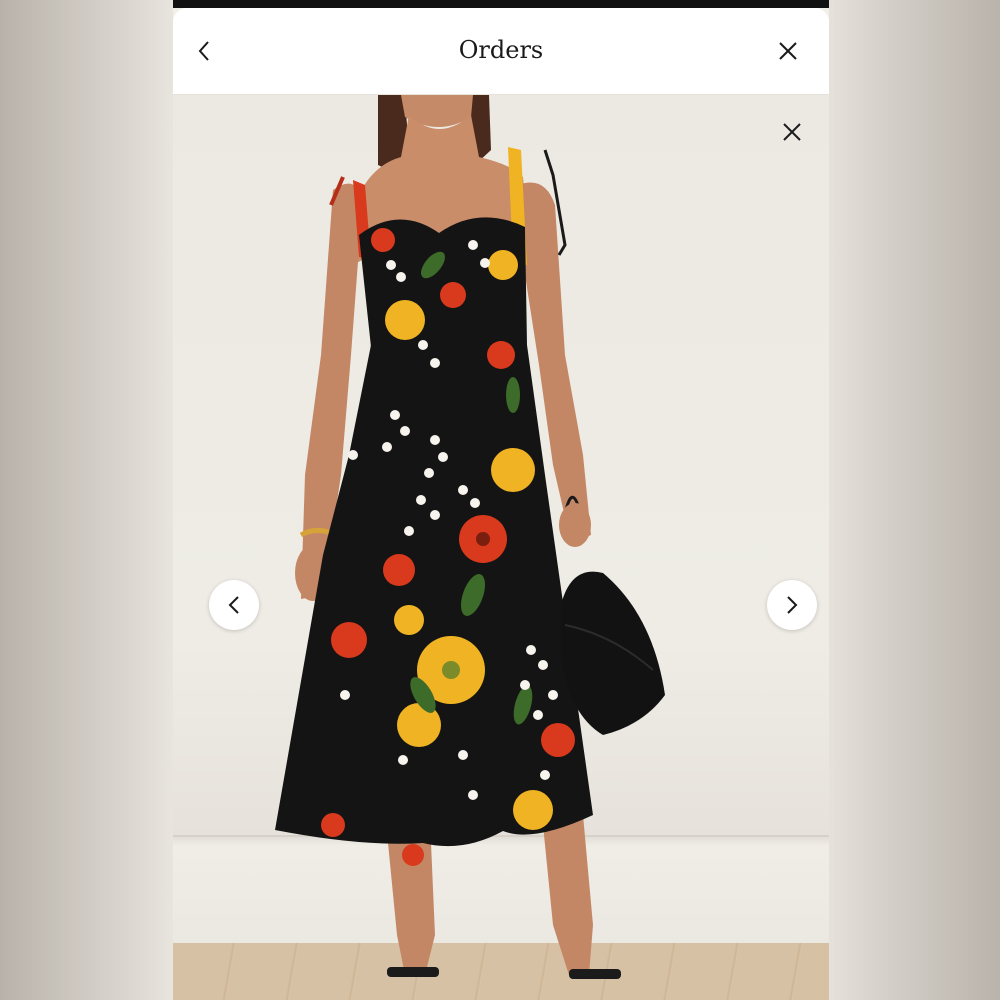  I want to click on close-button, so click(788, 51).